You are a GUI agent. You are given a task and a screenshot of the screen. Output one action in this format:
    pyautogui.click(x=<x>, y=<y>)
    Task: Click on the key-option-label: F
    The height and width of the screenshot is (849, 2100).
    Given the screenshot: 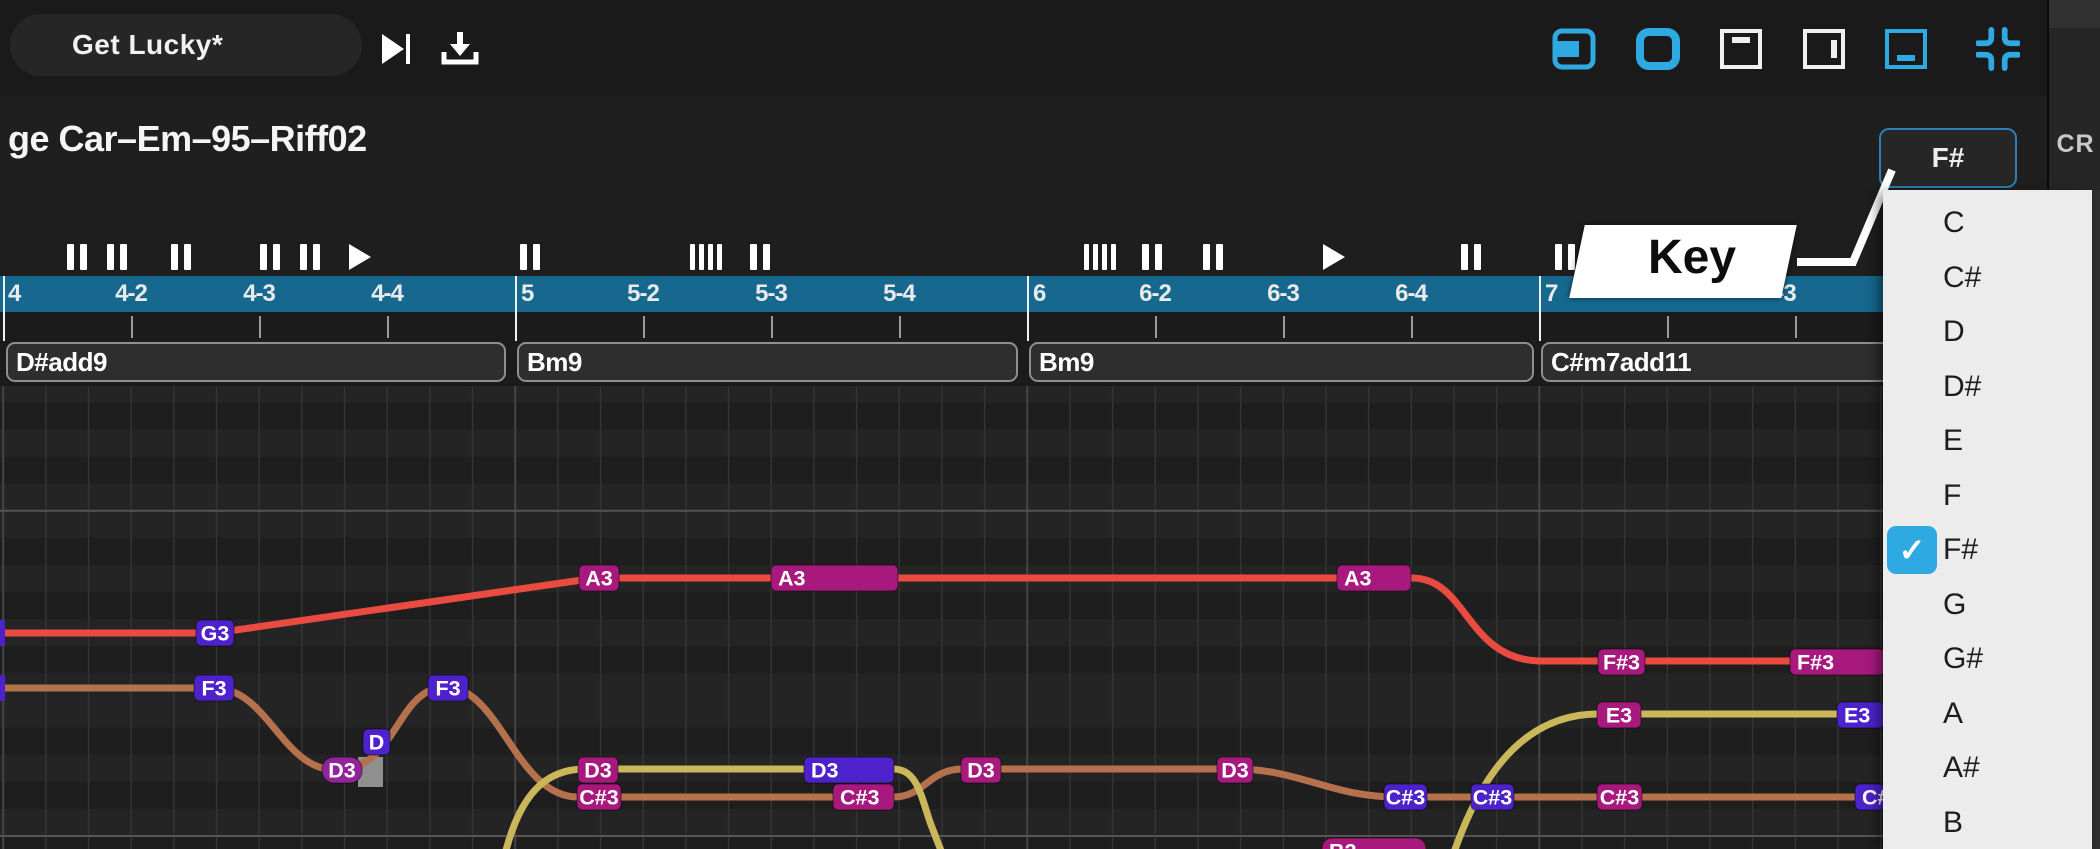 What is the action you would take?
    pyautogui.click(x=1952, y=495)
    